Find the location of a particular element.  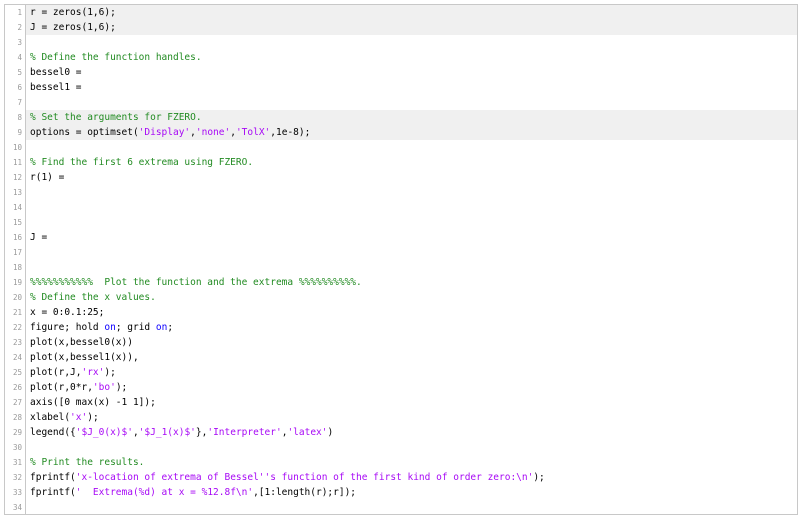

code-text: % Print the results. is located at coordinates (87, 462).